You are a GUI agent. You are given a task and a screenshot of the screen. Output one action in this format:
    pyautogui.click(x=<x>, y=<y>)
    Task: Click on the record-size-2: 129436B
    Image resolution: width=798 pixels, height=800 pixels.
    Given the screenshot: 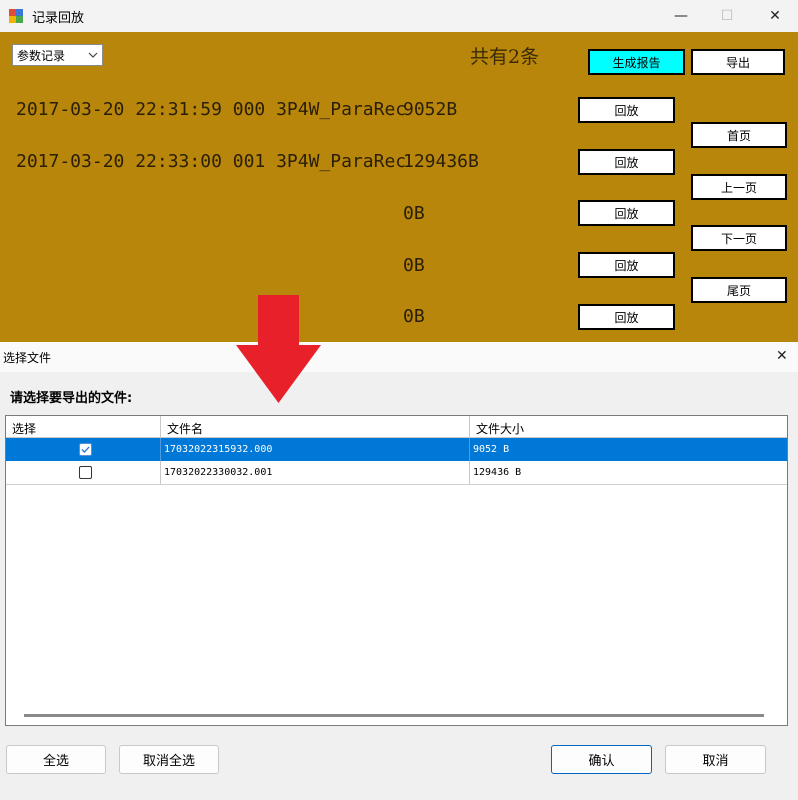 What is the action you would take?
    pyautogui.click(x=441, y=161)
    